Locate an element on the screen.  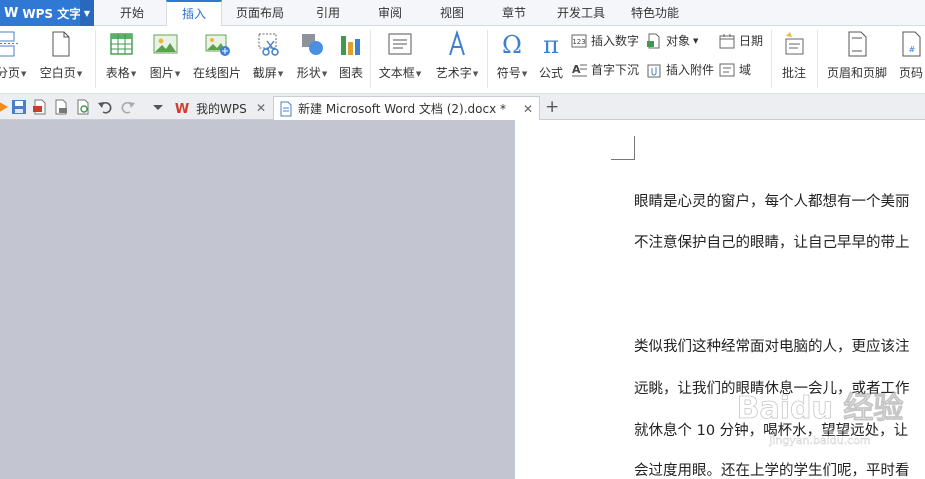
redo-icon is located at coordinates (128, 107).